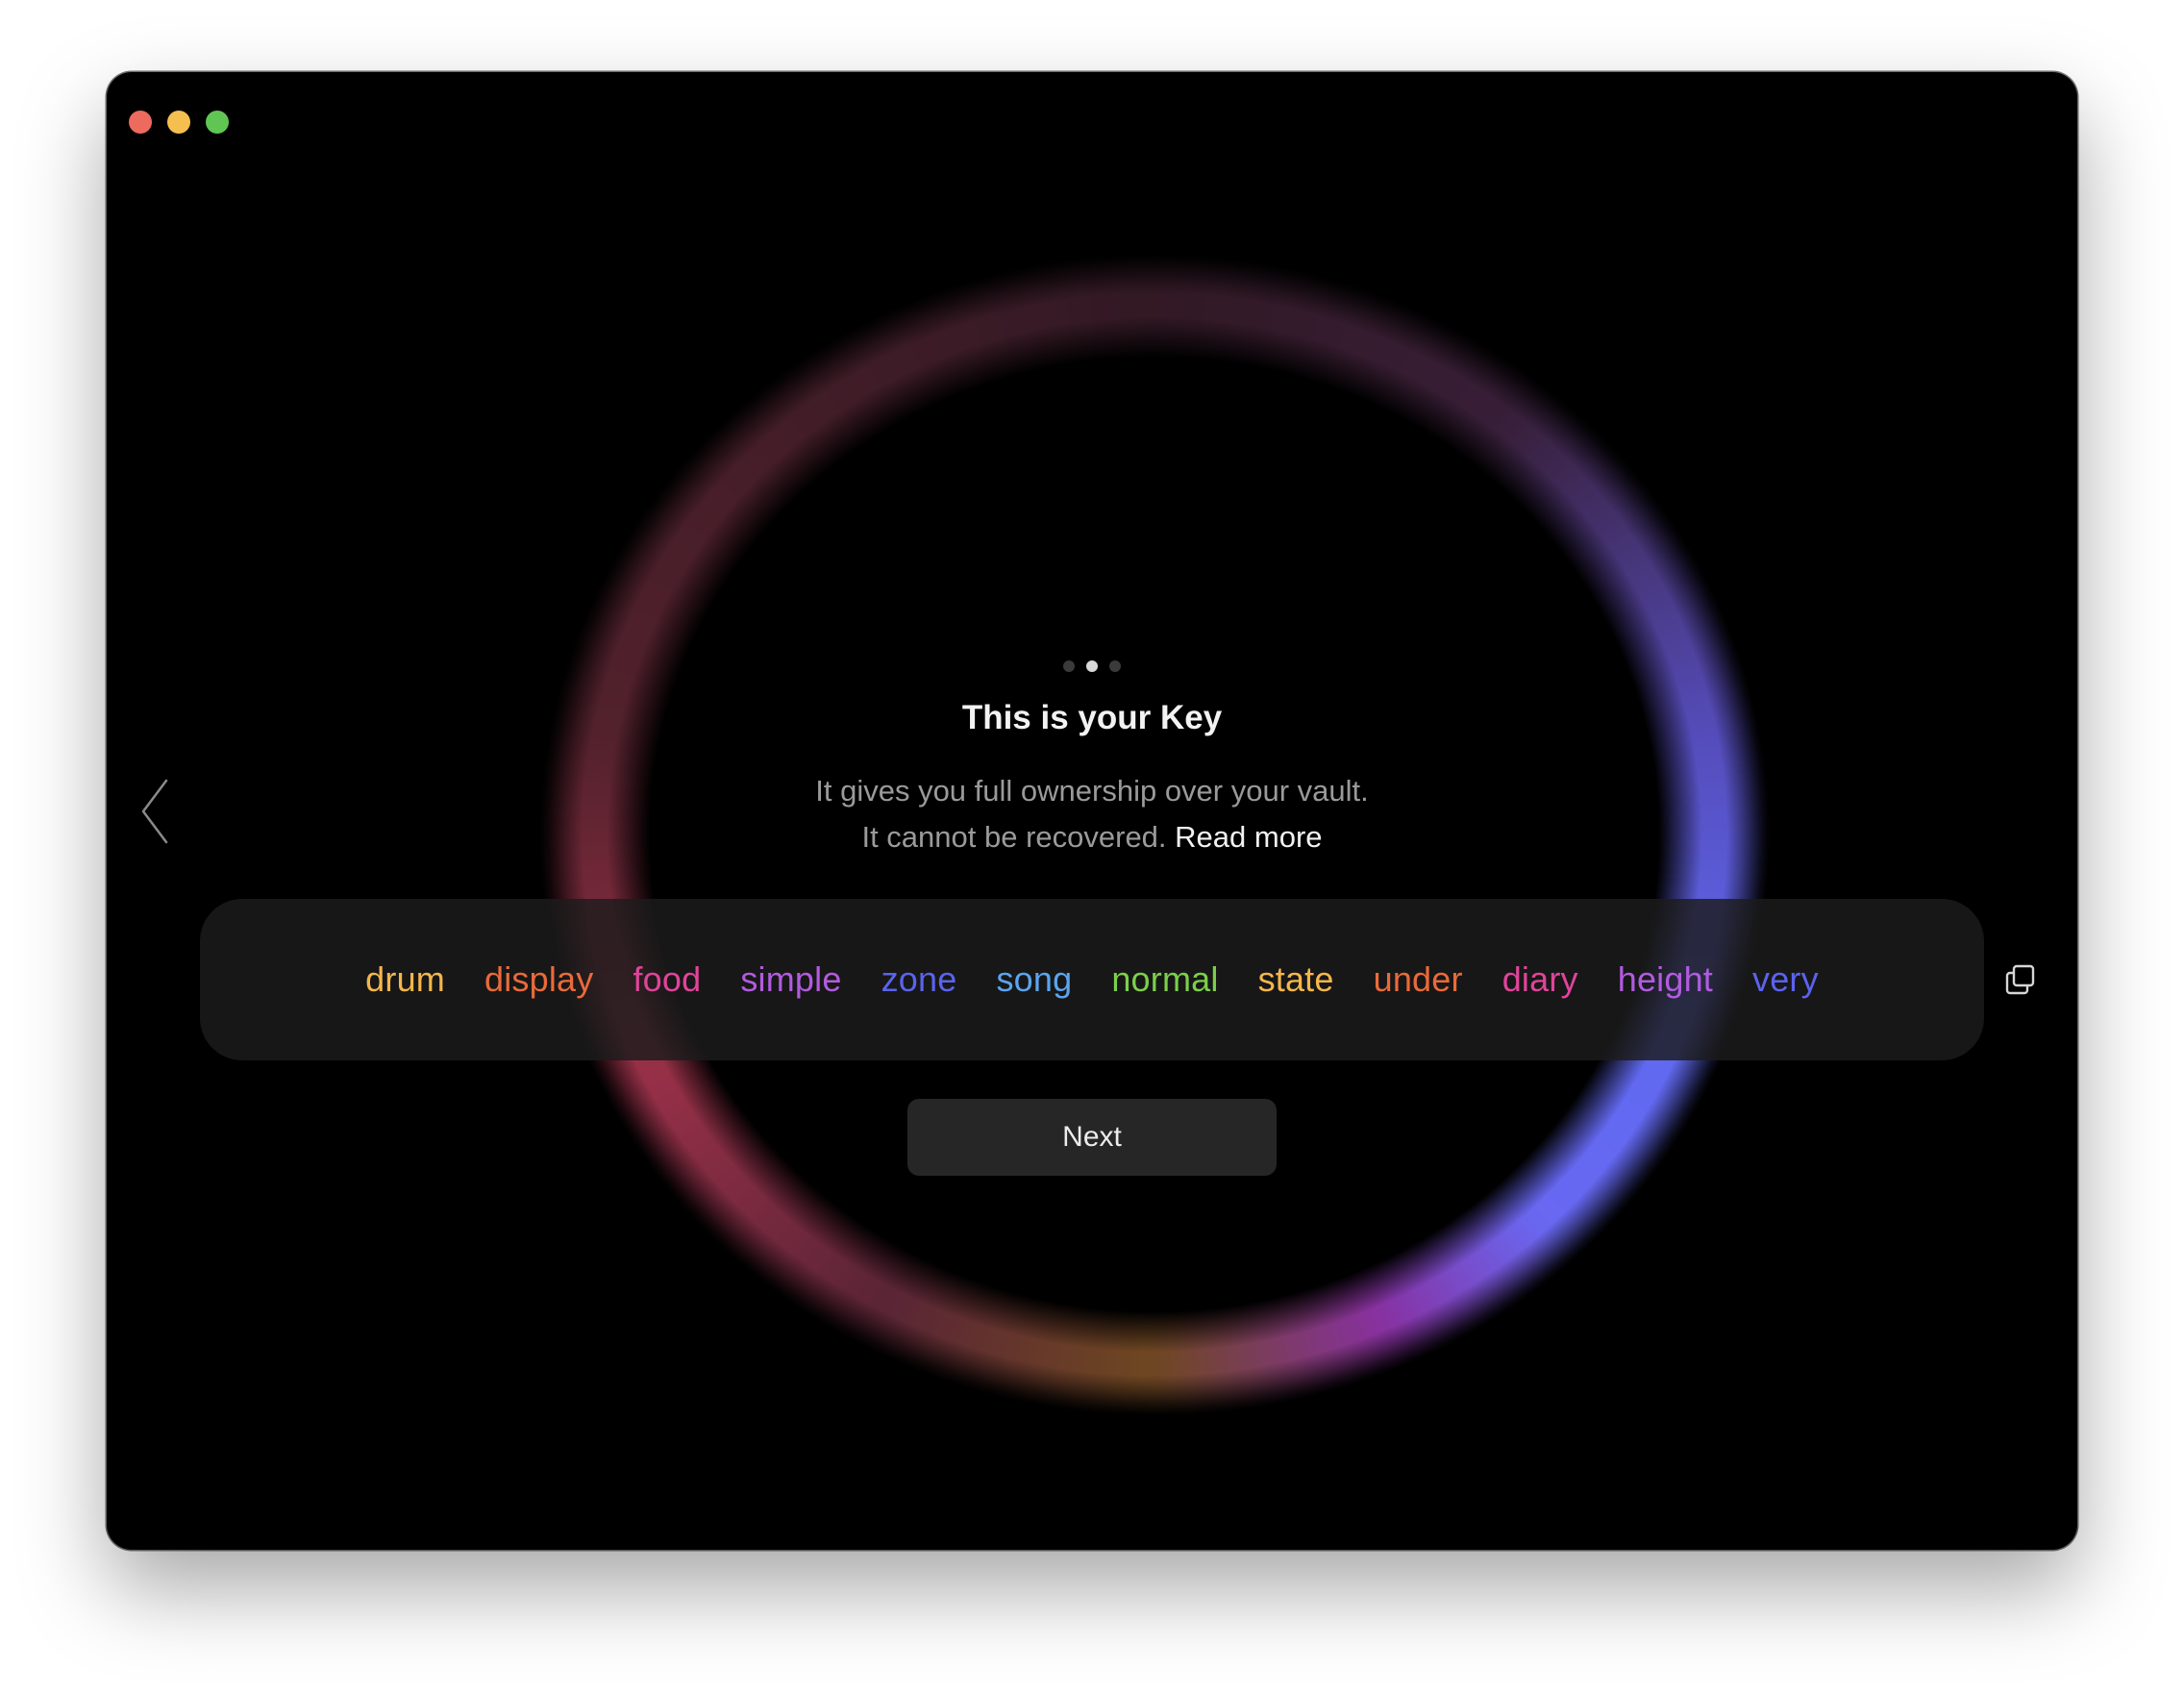 The image size is (2184, 1692). Describe the element at coordinates (539, 979) in the screenshot. I see `phrase-word: display` at that location.